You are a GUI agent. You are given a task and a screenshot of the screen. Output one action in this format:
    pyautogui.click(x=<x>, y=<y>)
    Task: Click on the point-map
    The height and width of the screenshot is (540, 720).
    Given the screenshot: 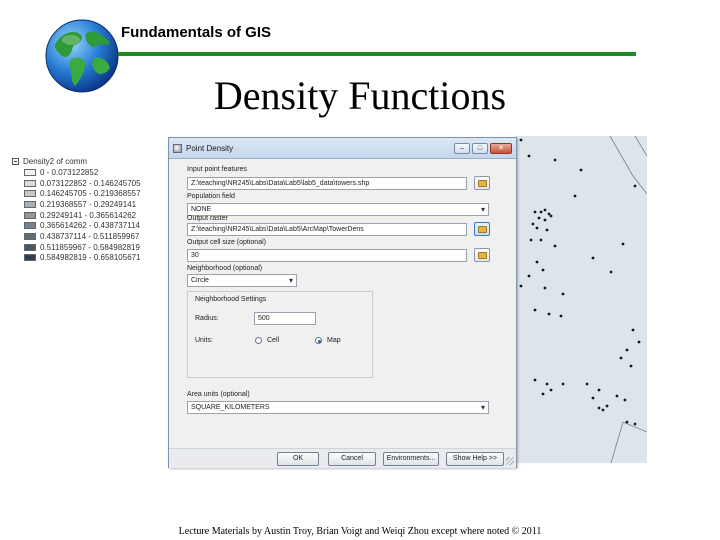 What is the action you would take?
    pyautogui.click(x=583, y=299)
    